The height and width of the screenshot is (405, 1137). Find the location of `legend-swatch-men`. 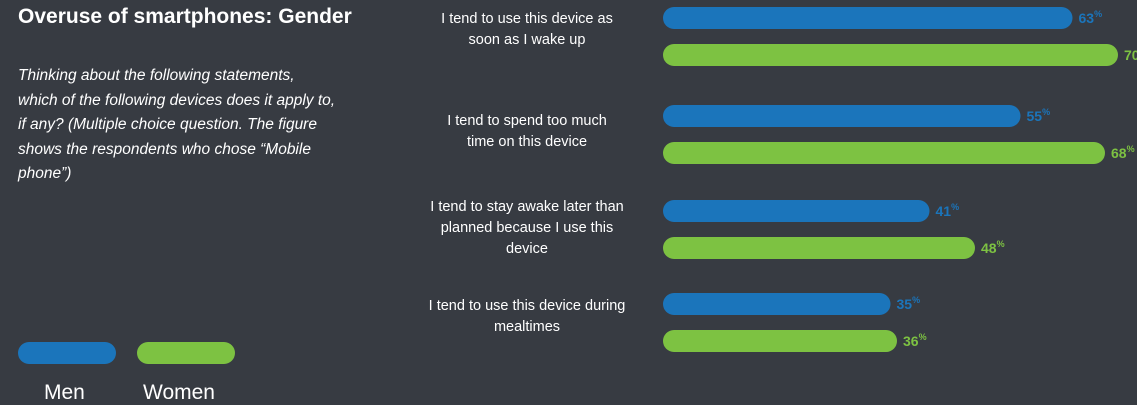

legend-swatch-men is located at coordinates (67, 353).